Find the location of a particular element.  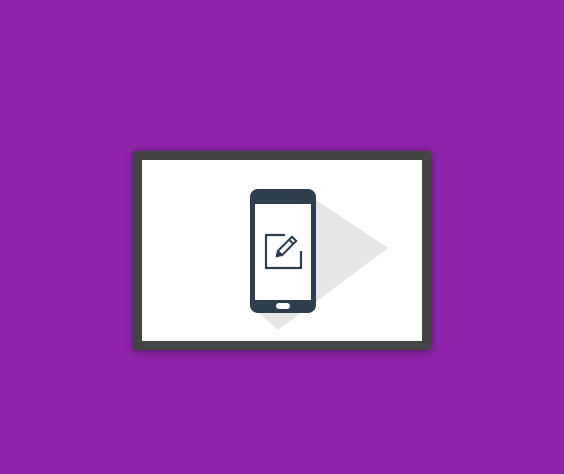

smartphone-icon is located at coordinates (283, 251).